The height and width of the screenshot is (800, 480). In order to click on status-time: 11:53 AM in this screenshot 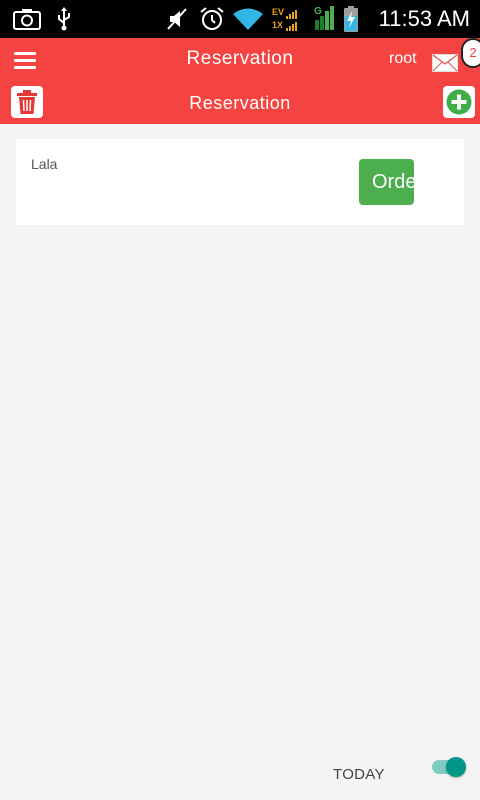, I will do `click(424, 18)`.